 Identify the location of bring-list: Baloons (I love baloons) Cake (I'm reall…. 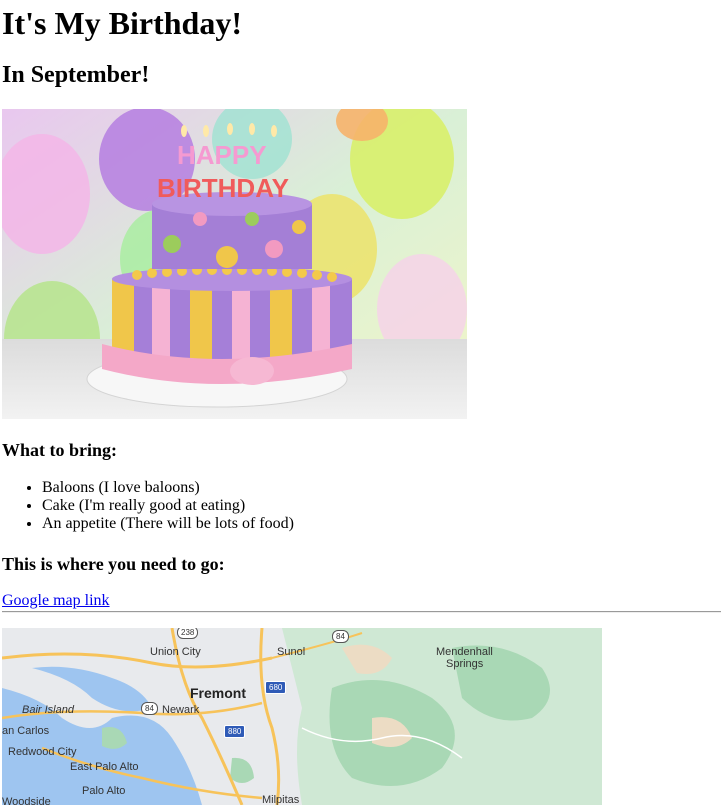
(148, 506).